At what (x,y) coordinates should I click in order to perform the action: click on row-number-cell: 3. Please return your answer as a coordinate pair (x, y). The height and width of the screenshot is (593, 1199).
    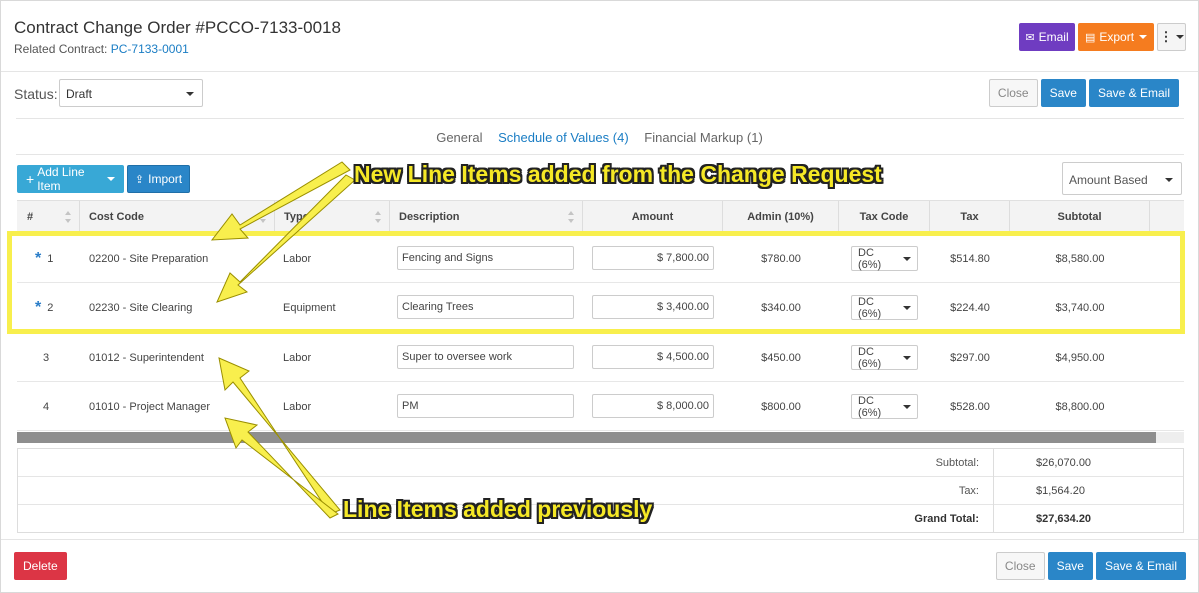
    Looking at the image, I should click on (46, 357).